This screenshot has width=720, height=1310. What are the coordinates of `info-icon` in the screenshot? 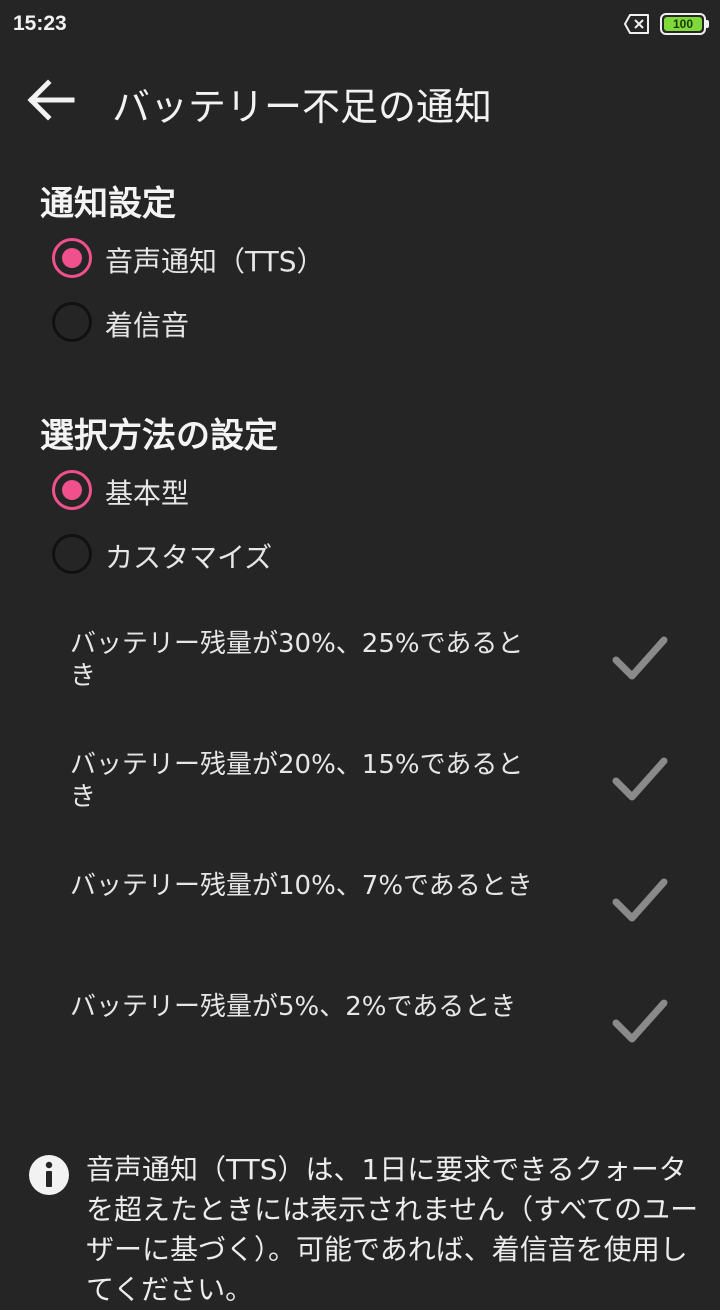 It's located at (49, 1175).